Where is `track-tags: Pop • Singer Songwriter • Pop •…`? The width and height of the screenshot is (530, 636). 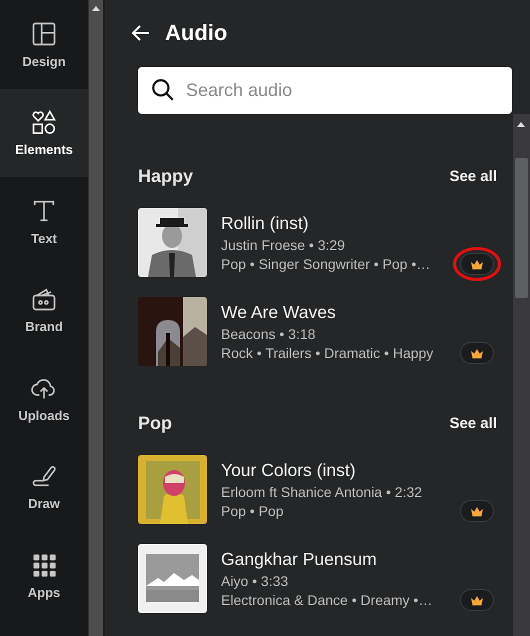 track-tags: Pop • Singer Songwriter • Pop •… is located at coordinates (339, 264).